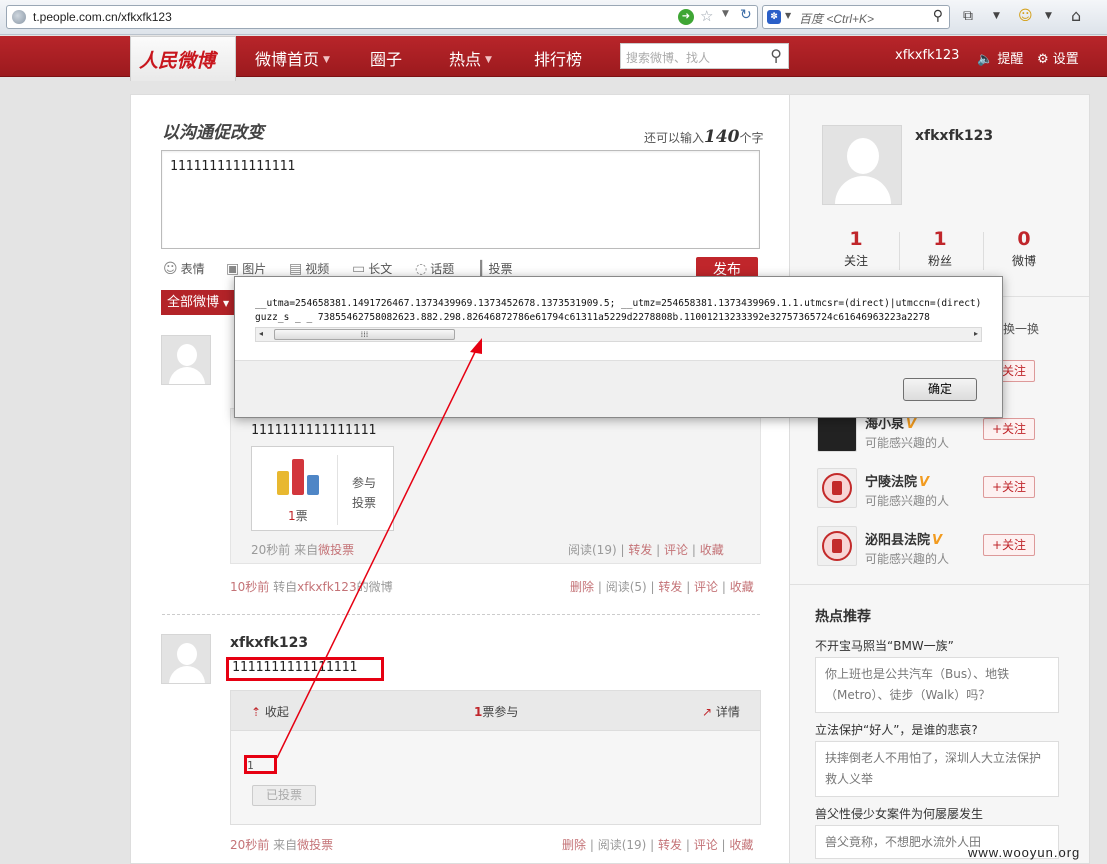 The width and height of the screenshot is (1107, 864). I want to click on header-username: xfkxfk123, so click(927, 55).